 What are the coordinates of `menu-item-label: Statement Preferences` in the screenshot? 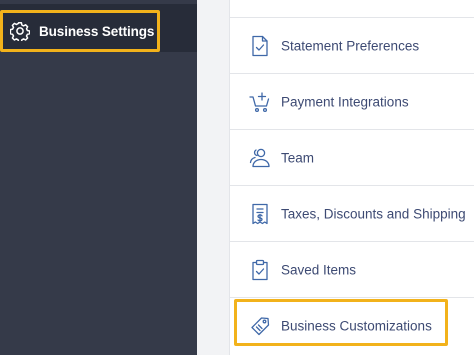 It's located at (350, 46).